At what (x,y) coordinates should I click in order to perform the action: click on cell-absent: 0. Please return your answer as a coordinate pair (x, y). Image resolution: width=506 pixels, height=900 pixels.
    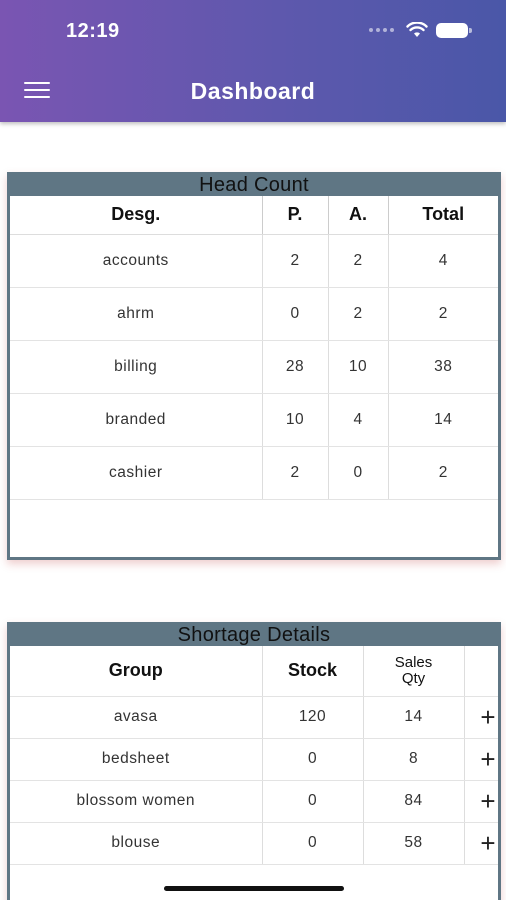
    Looking at the image, I should click on (357, 473).